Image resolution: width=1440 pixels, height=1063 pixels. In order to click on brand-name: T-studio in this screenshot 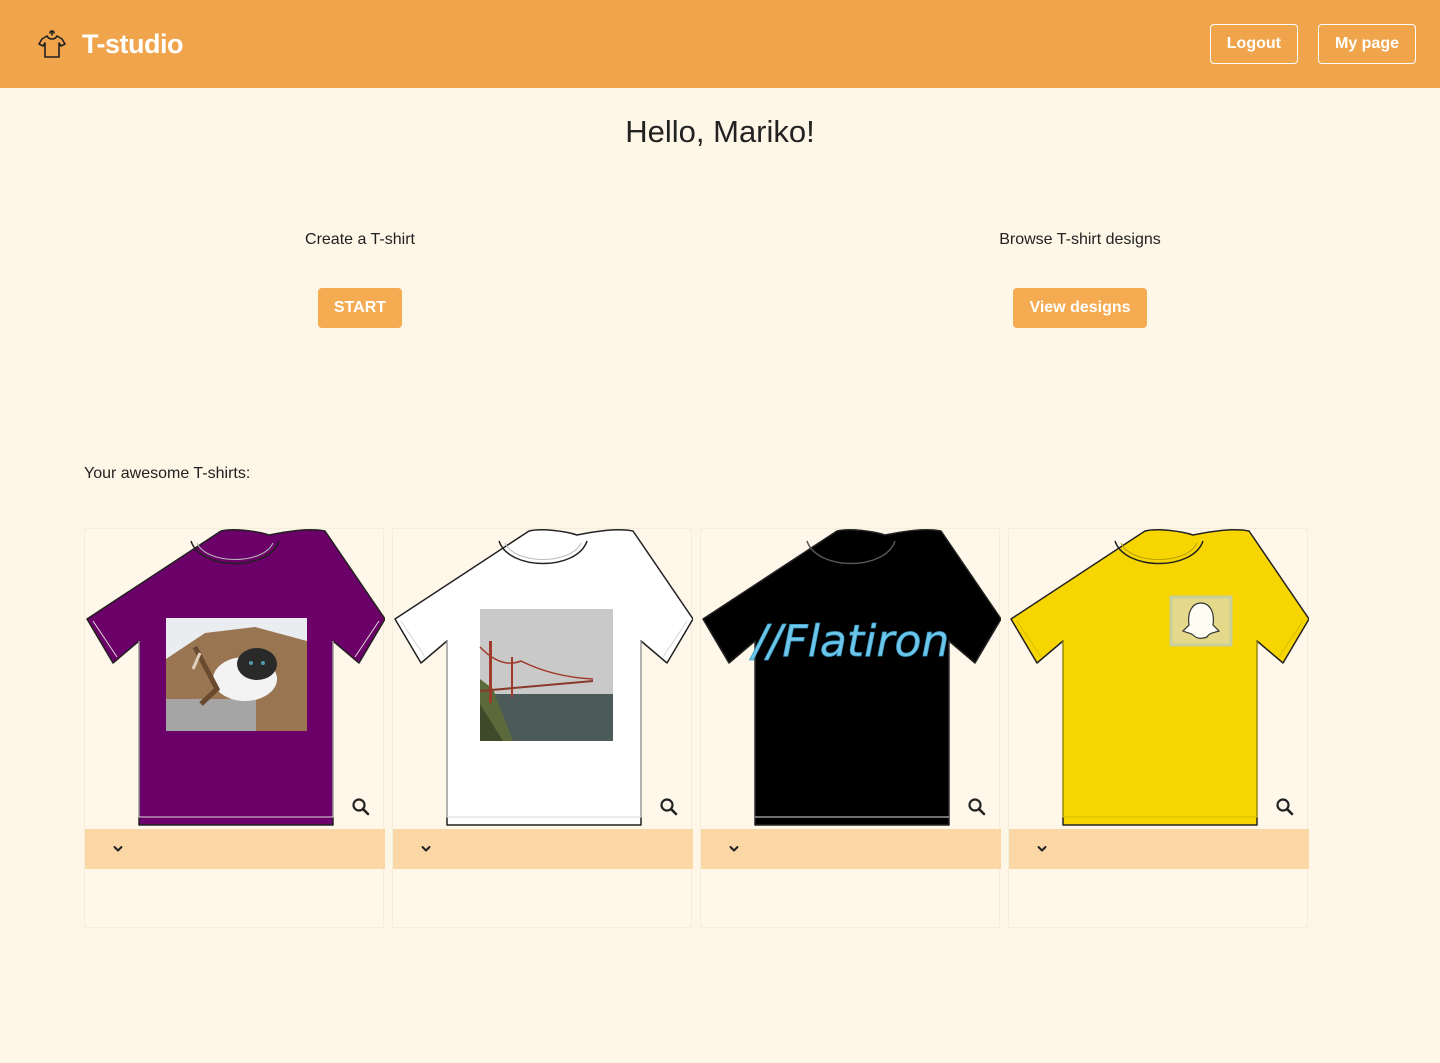, I will do `click(132, 43)`.